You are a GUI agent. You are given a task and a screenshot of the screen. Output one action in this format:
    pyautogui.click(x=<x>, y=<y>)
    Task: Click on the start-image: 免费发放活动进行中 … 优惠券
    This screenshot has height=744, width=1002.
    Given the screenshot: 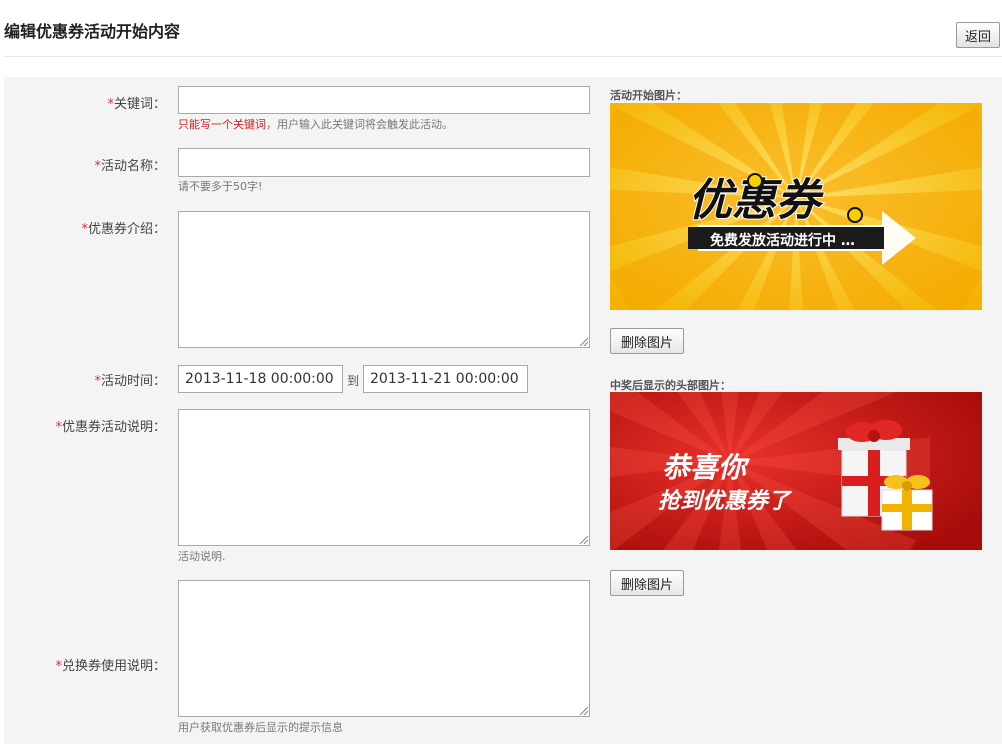 What is the action you would take?
    pyautogui.click(x=796, y=206)
    